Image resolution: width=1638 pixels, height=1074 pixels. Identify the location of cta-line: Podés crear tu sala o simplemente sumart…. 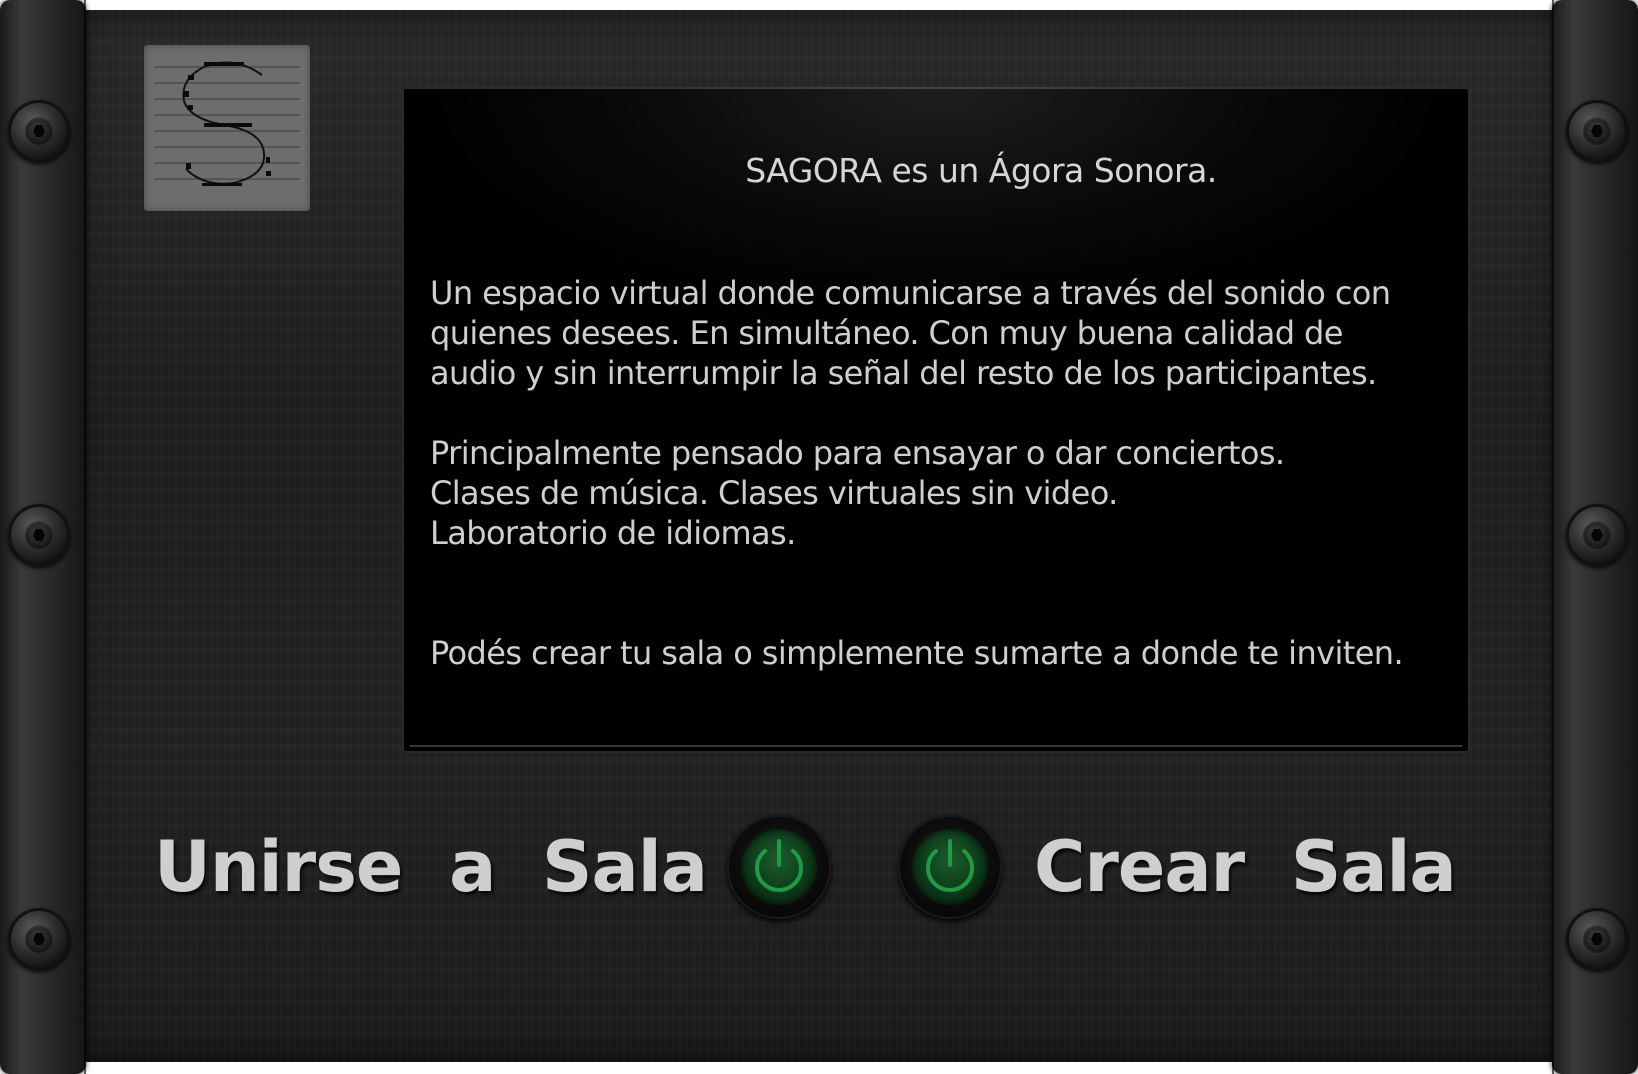
(917, 653).